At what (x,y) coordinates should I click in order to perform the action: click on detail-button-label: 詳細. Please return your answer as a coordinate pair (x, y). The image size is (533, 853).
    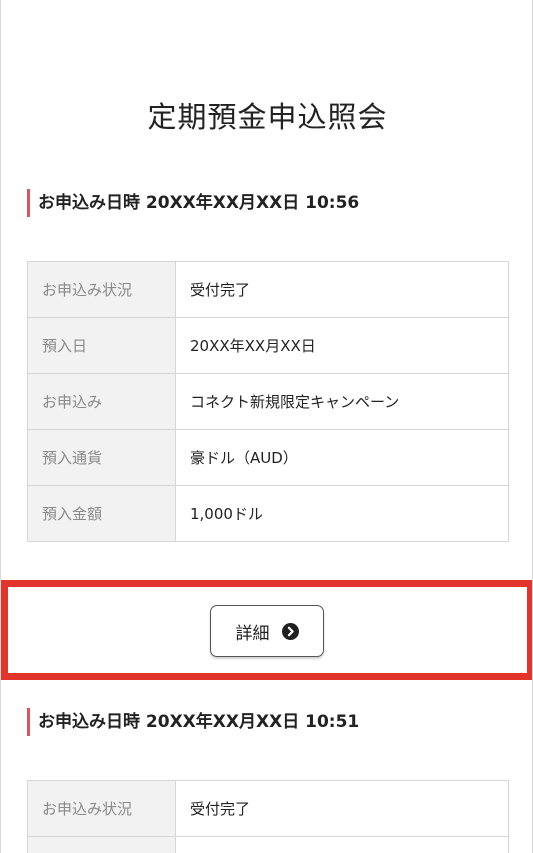
    Looking at the image, I should click on (252, 633).